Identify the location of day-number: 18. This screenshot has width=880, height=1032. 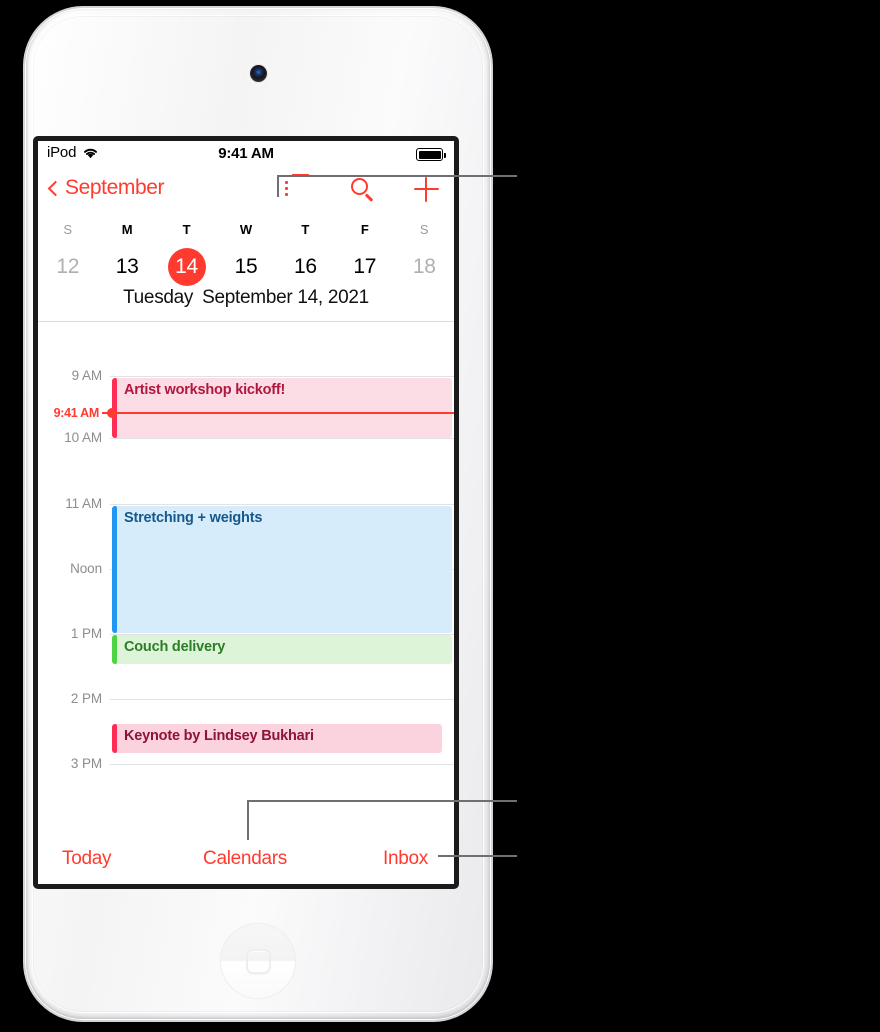
(424, 266).